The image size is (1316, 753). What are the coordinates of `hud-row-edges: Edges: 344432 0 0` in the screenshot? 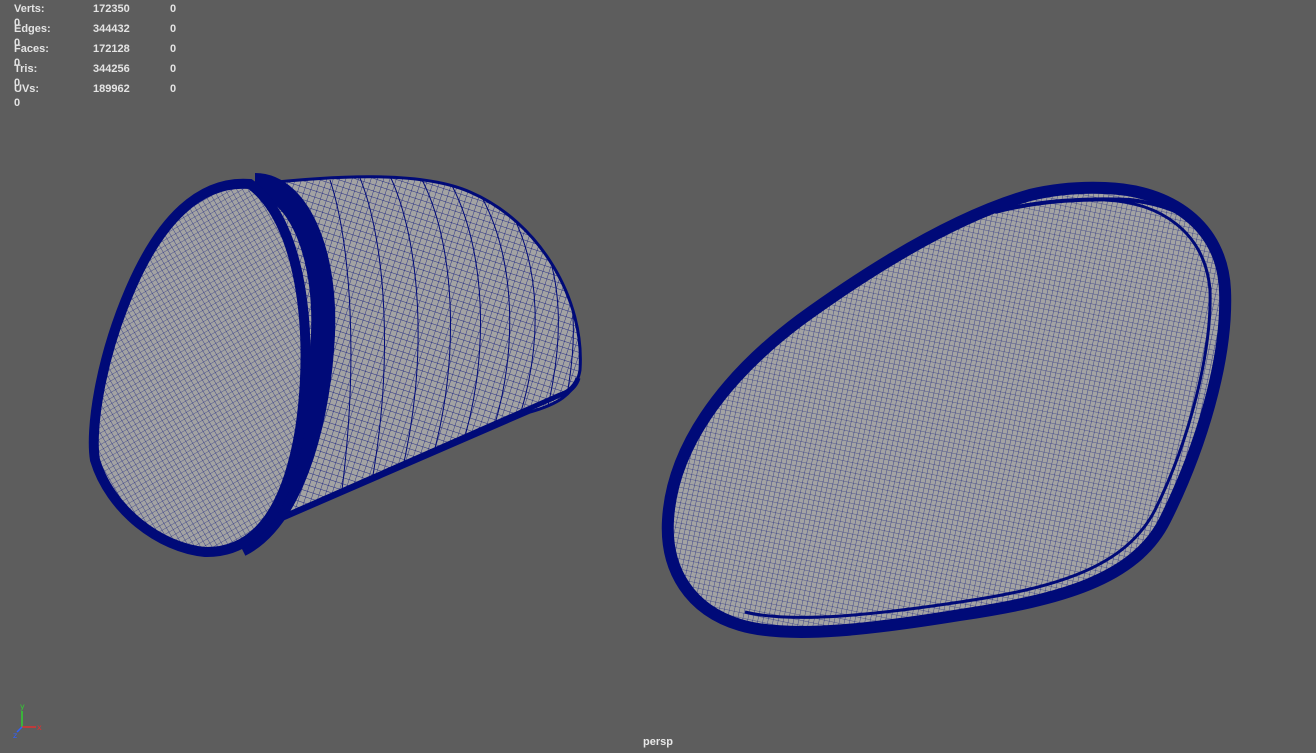 It's located at (125, 35).